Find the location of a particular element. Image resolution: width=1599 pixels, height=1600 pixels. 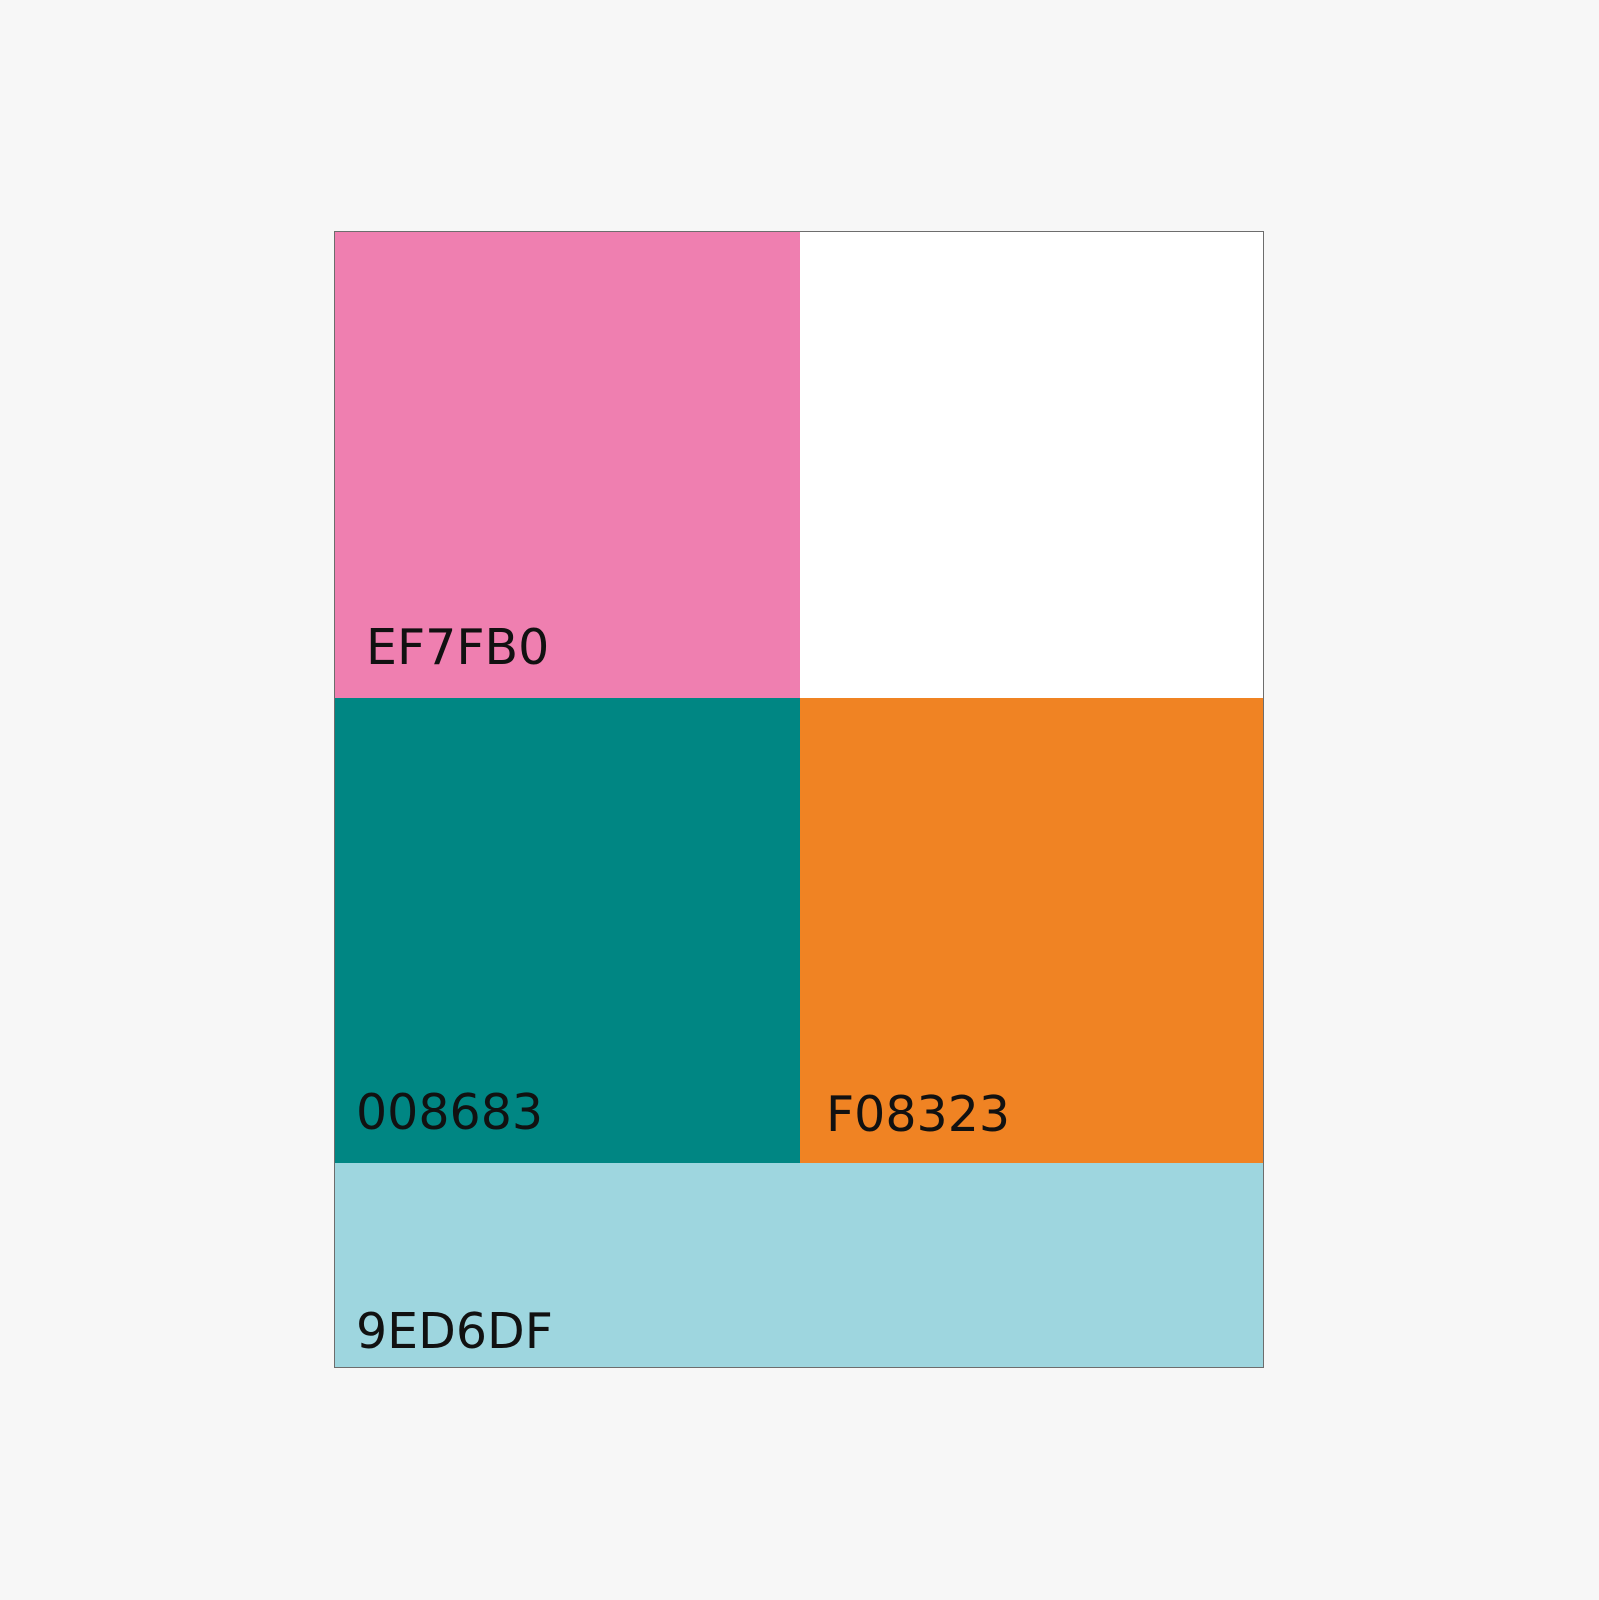

swatch-teal: 008683 is located at coordinates (567, 930).